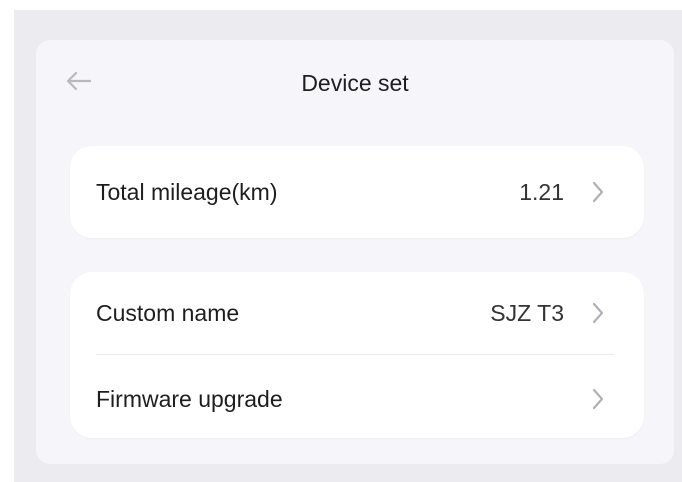  I want to click on page-title: Device set, so click(355, 83).